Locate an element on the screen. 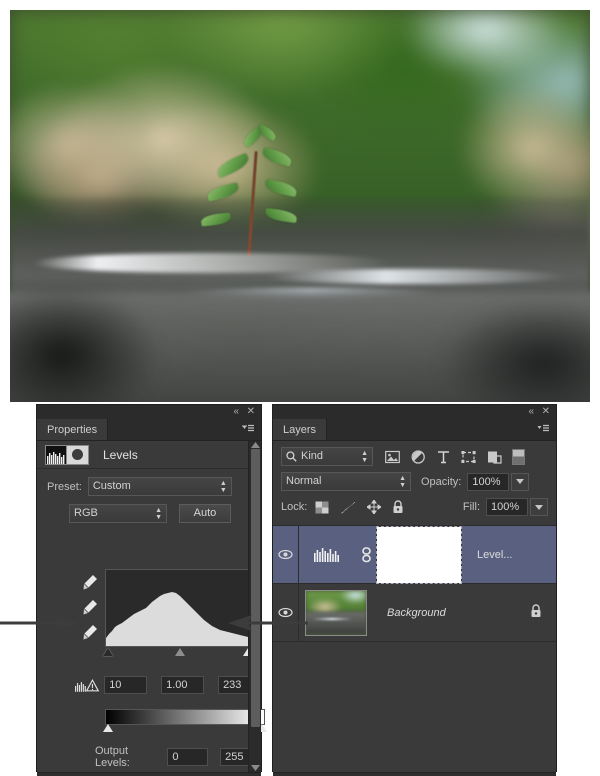 The image size is (600, 776). filter-pixel-icon is located at coordinates (392, 457).